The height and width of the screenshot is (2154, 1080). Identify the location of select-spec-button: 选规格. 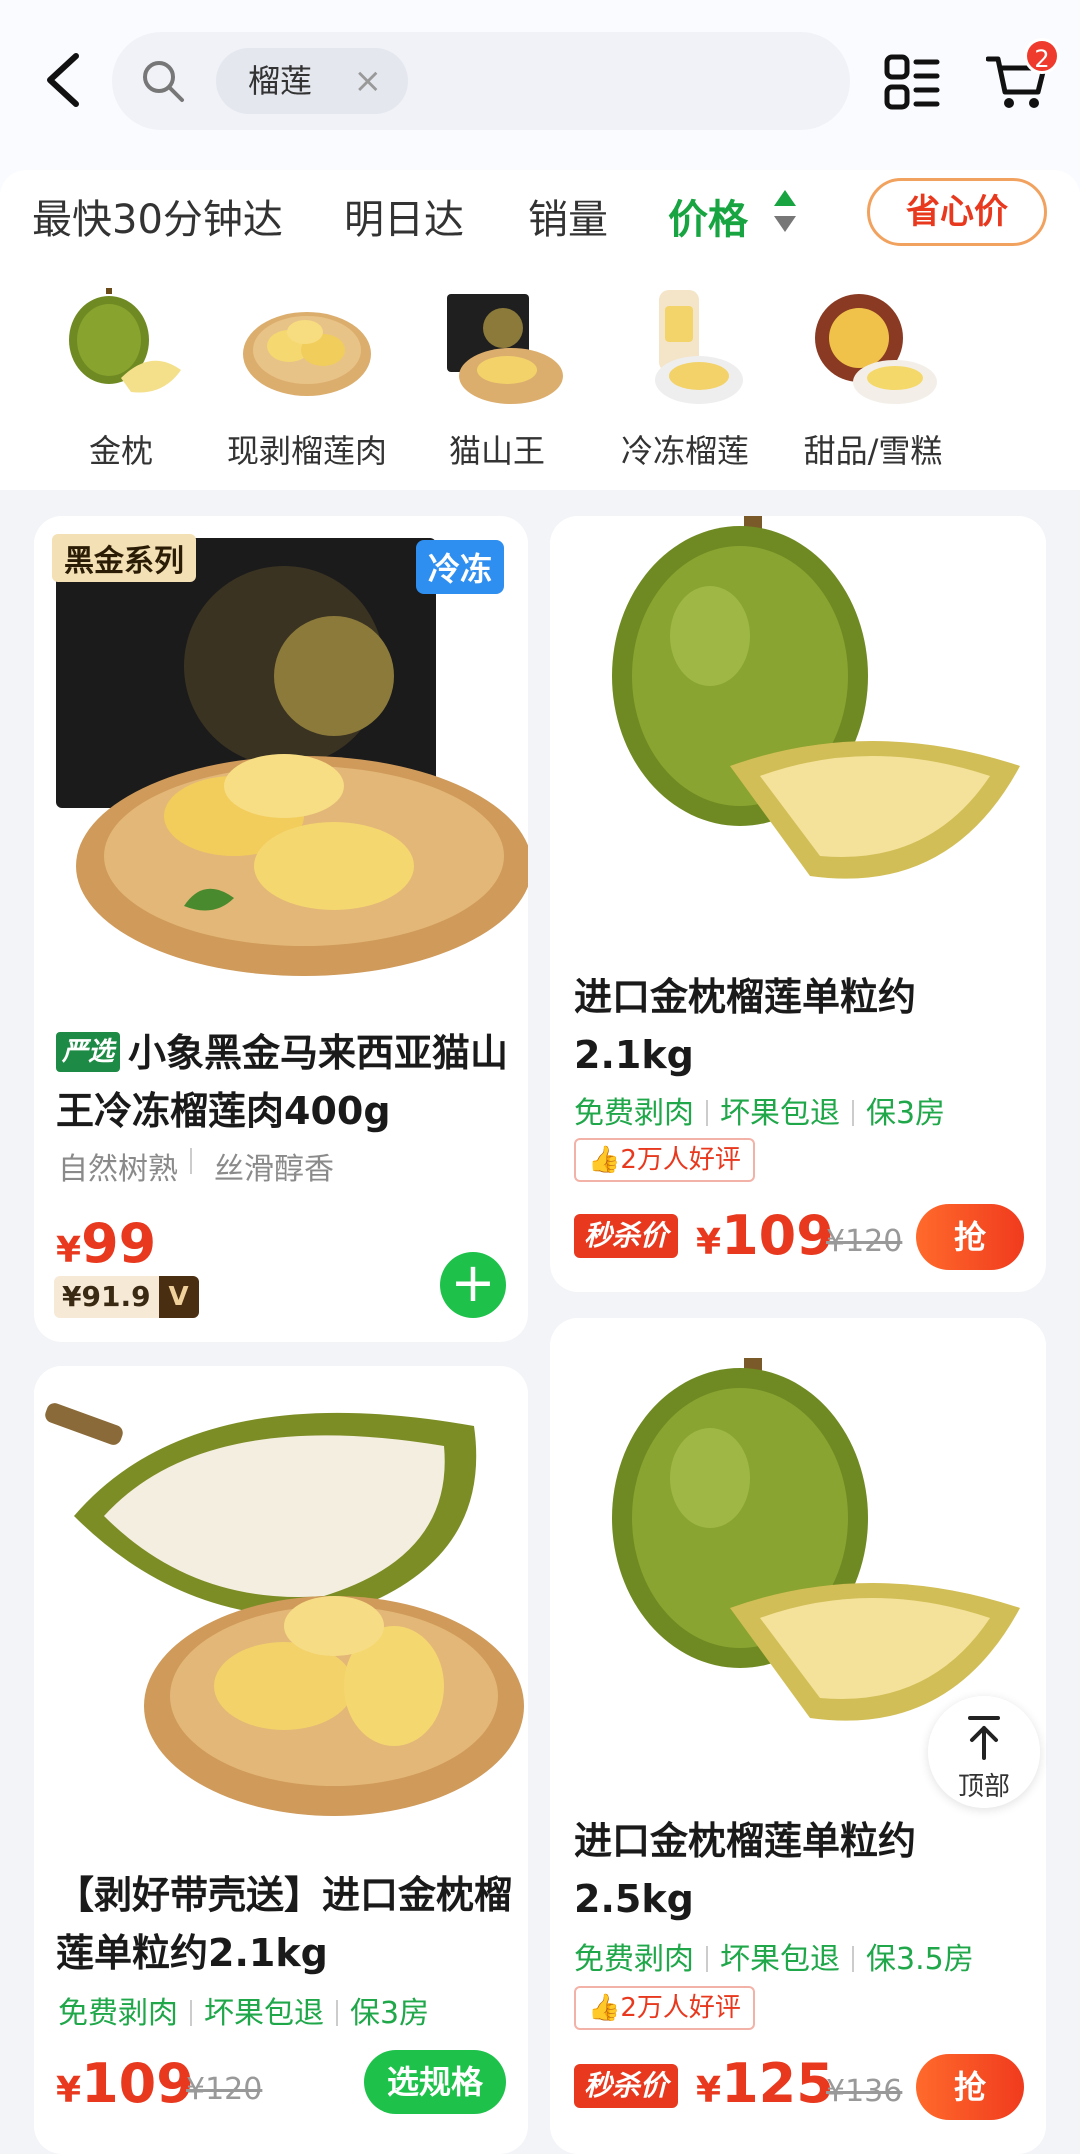
(435, 2082).